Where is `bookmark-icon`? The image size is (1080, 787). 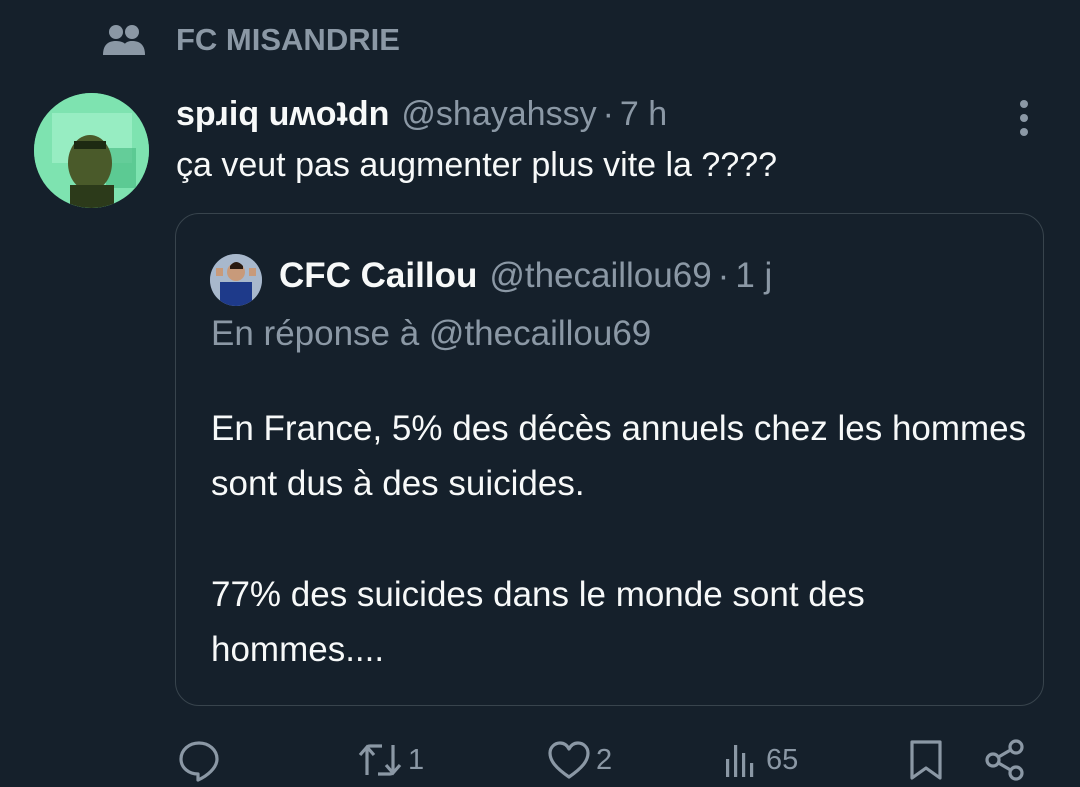 bookmark-icon is located at coordinates (926, 760).